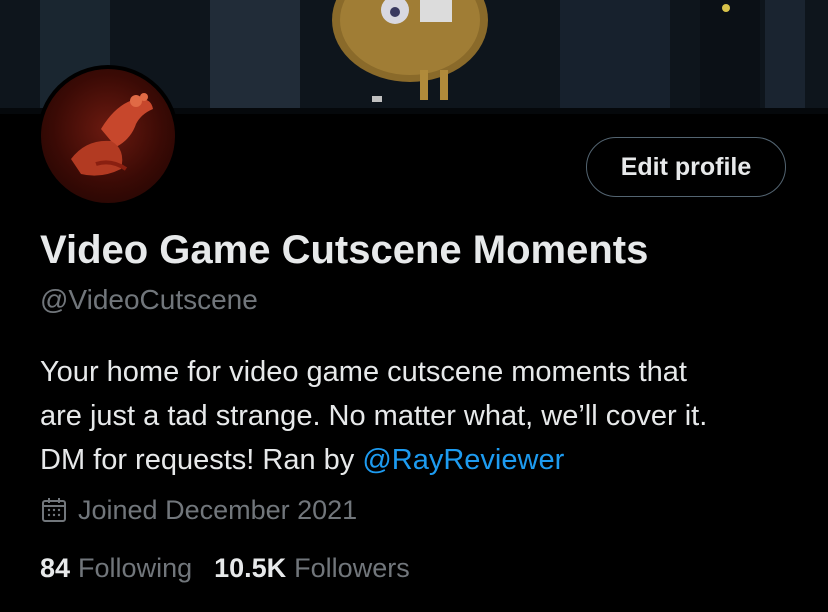 The height and width of the screenshot is (612, 828). I want to click on avatar, so click(108, 136).